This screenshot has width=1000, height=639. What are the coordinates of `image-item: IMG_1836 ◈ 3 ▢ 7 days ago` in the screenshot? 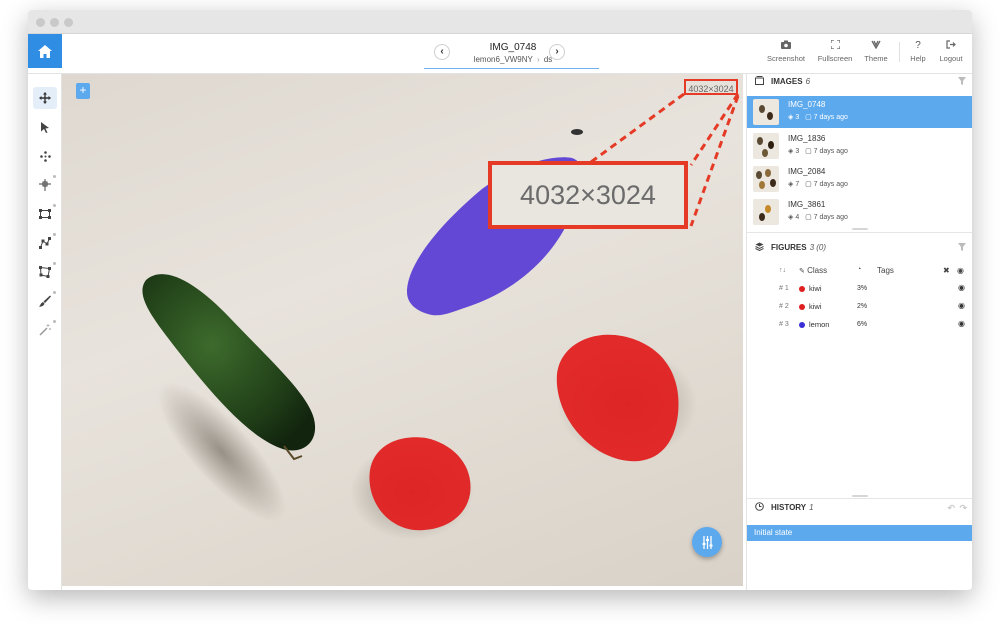 It's located at (859, 146).